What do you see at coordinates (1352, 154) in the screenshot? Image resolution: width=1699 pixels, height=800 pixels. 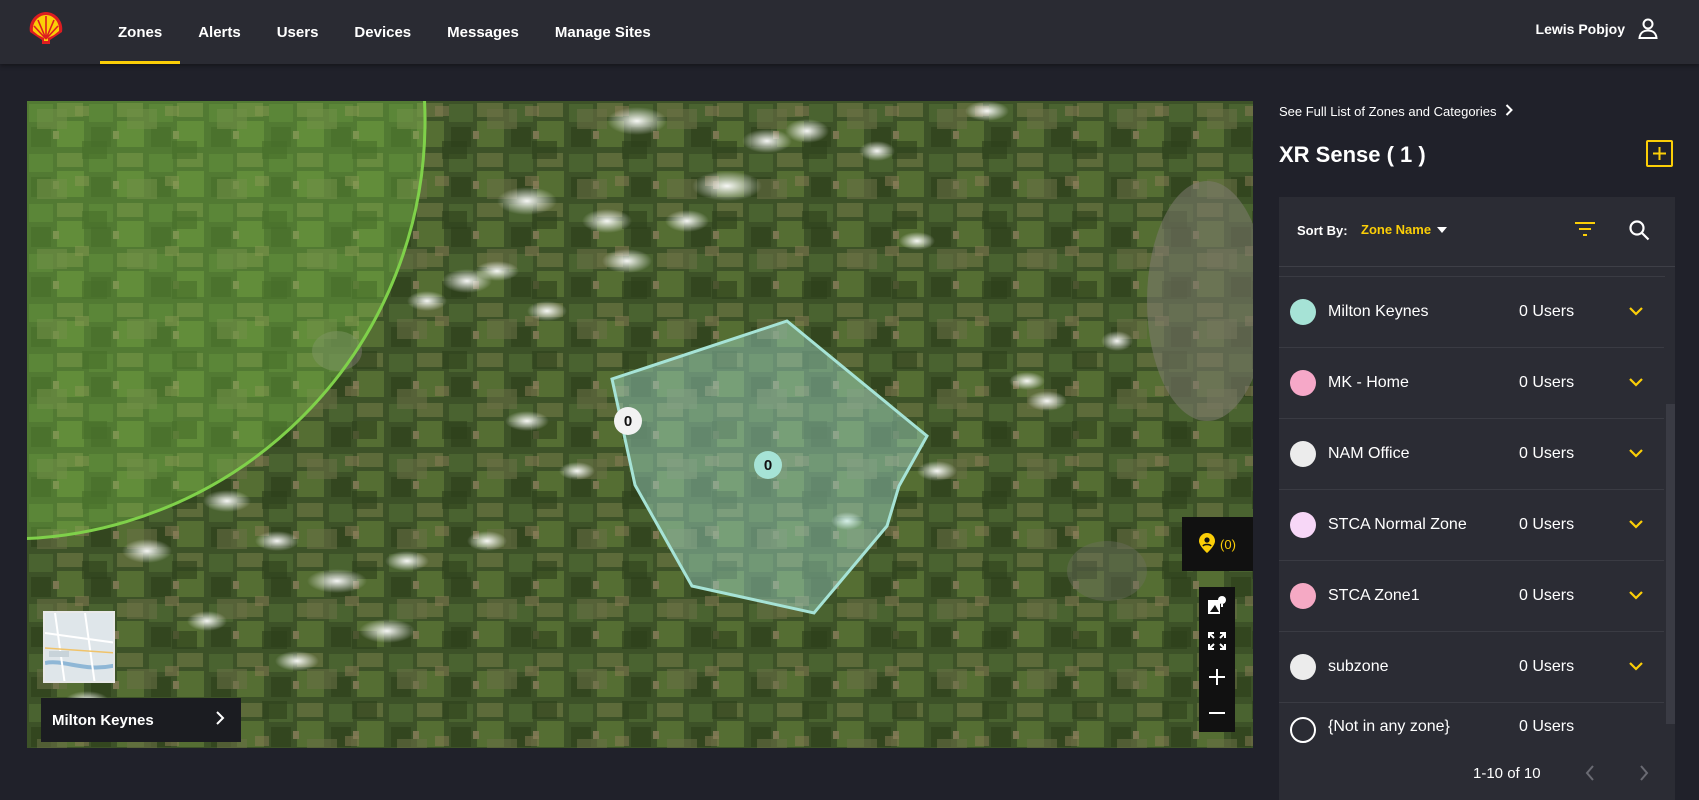 I see `panel-title: XR Sense ( 1 )` at bounding box center [1352, 154].